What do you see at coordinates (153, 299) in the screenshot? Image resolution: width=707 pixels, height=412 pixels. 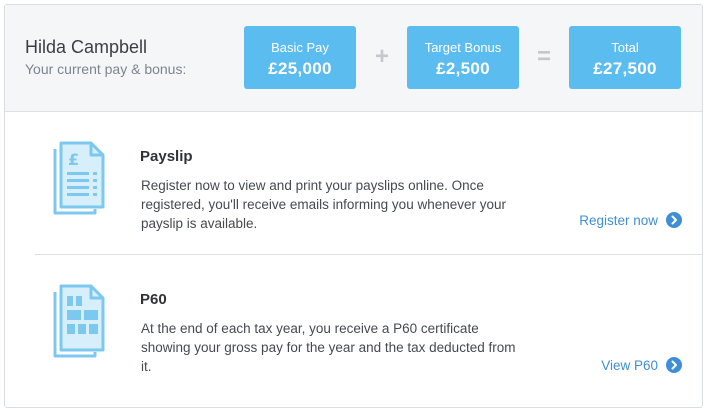 I see `p60-title: P60` at bounding box center [153, 299].